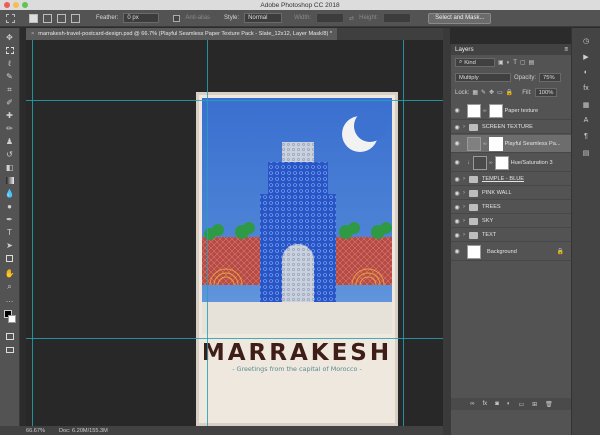  What do you see at coordinates (397, 18) in the screenshot?
I see `height-input` at bounding box center [397, 18].